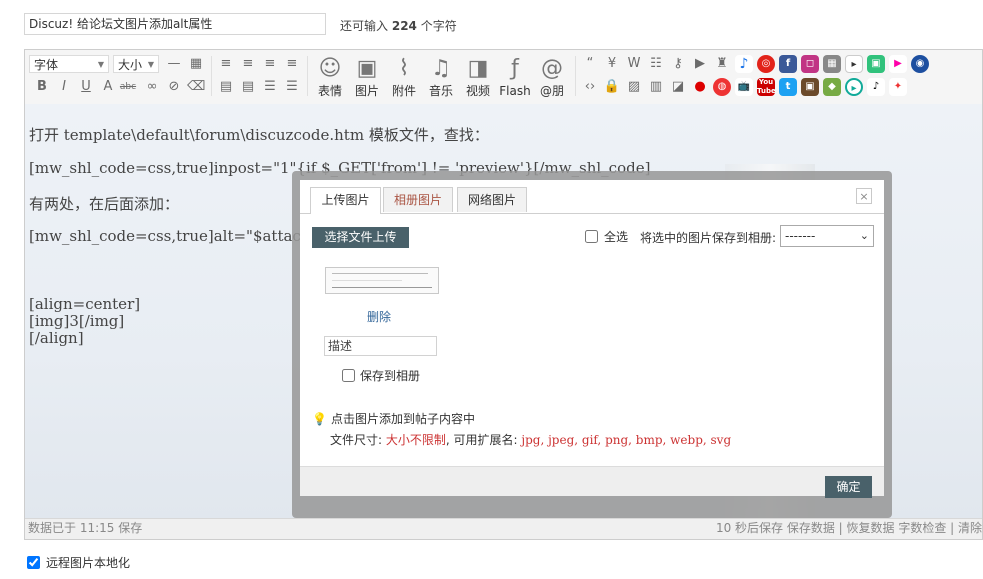  What do you see at coordinates (898, 87) in the screenshot?
I see `kuaishou-icon: ✦` at bounding box center [898, 87].